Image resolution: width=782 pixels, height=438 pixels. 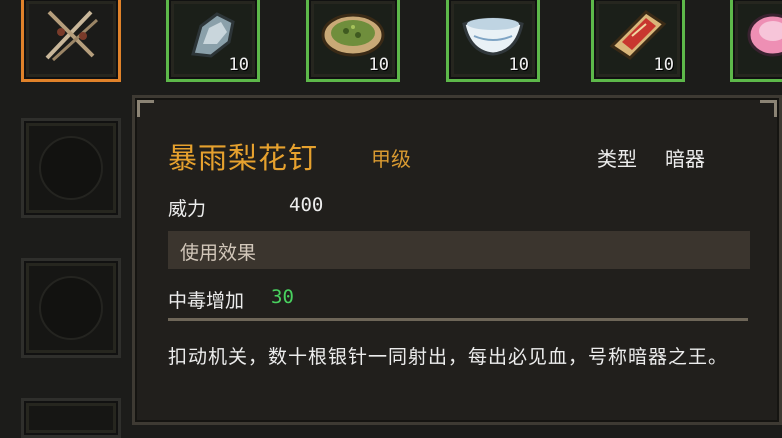 I want to click on item-type-label: 类型, so click(x=617, y=159).